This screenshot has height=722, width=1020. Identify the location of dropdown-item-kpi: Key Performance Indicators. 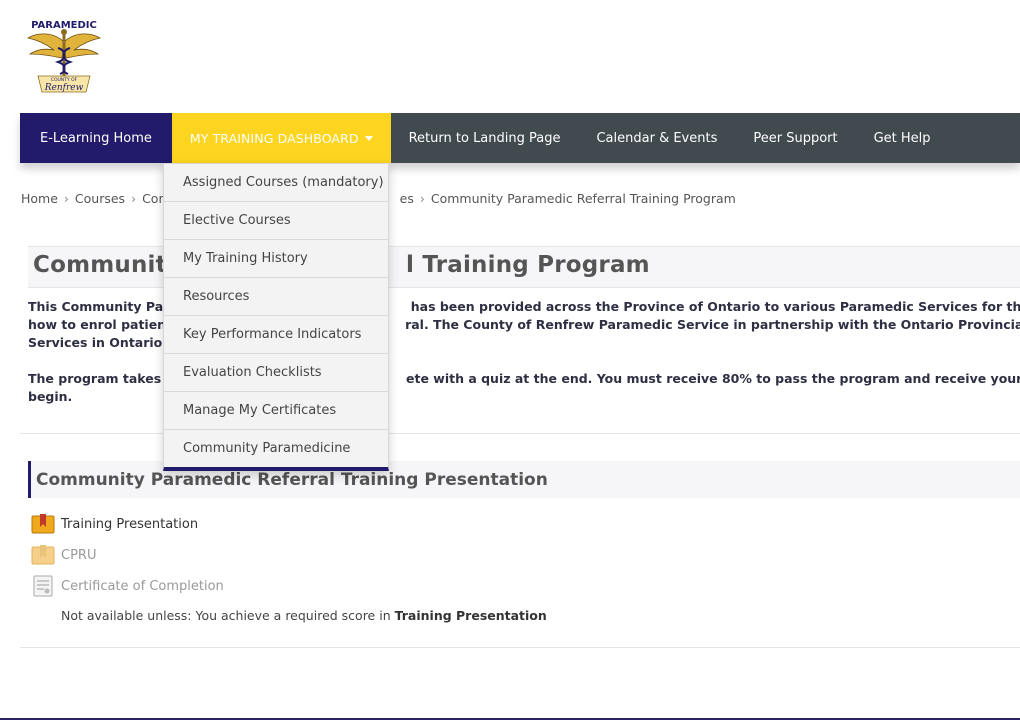
(276, 334).